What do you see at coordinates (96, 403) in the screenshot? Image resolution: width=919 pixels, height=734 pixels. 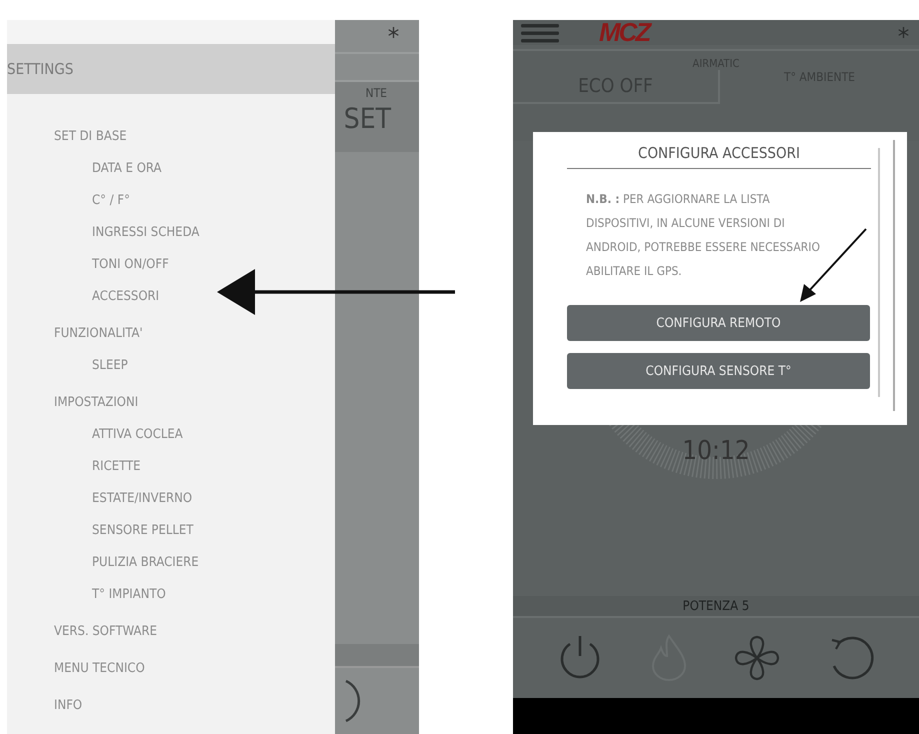 I see `menu-item: IMPOSTAZIONI` at bounding box center [96, 403].